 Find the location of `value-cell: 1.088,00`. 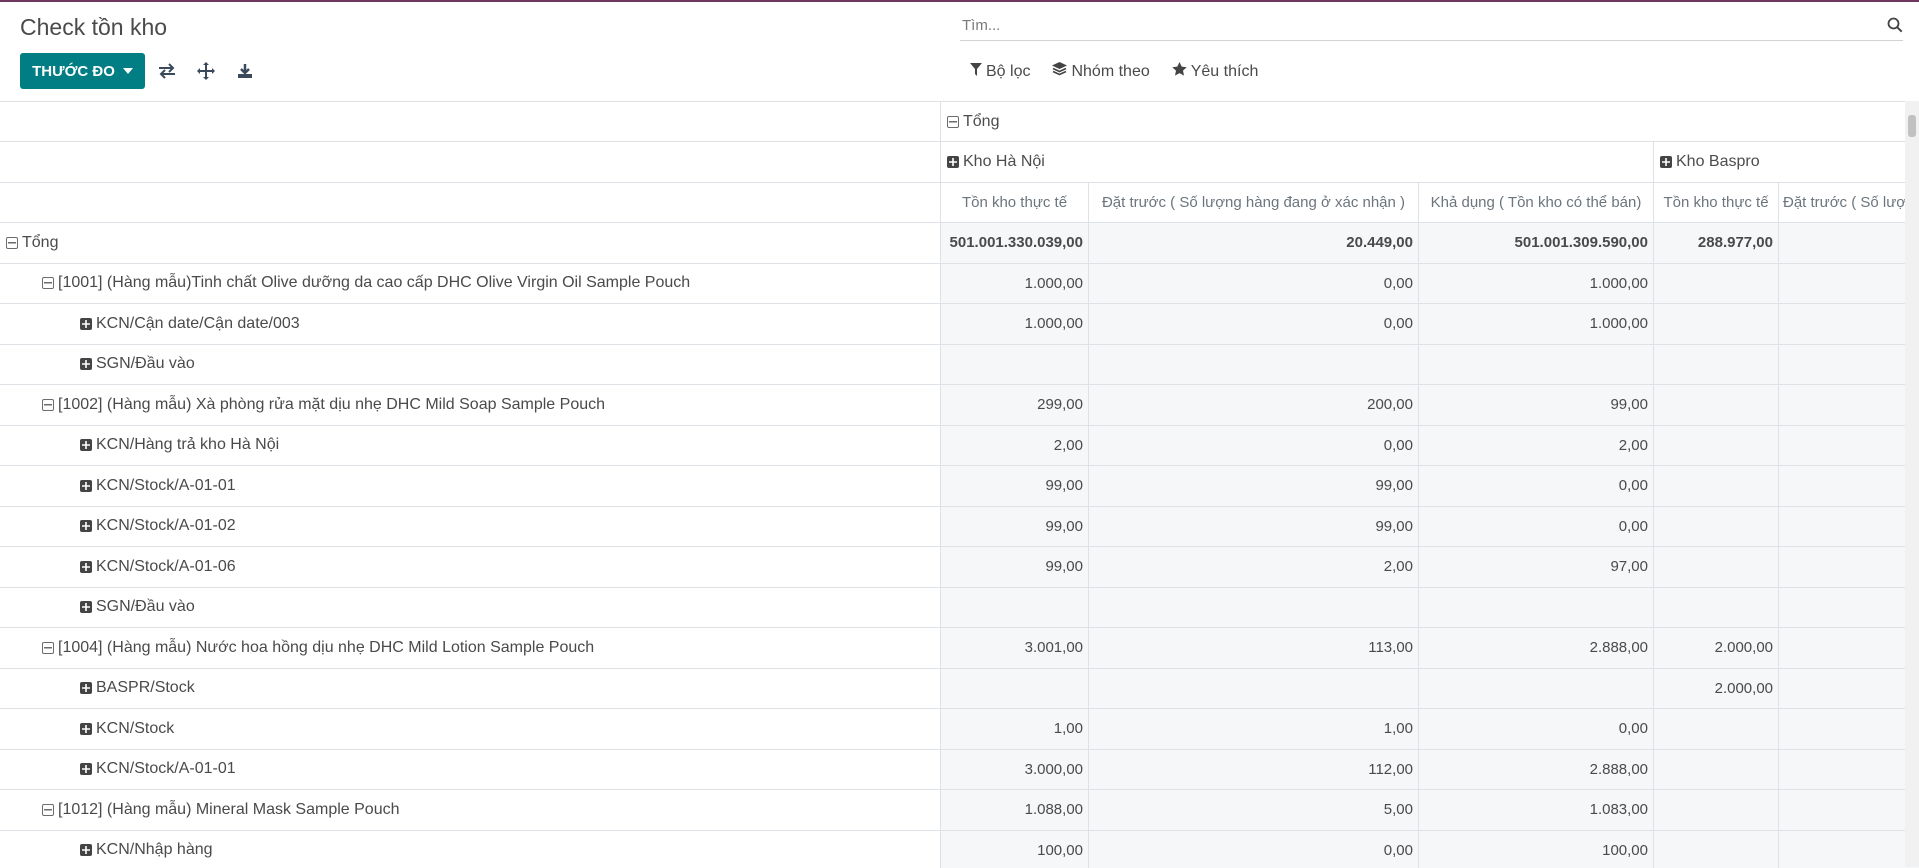

value-cell: 1.088,00 is located at coordinates (1014, 810).